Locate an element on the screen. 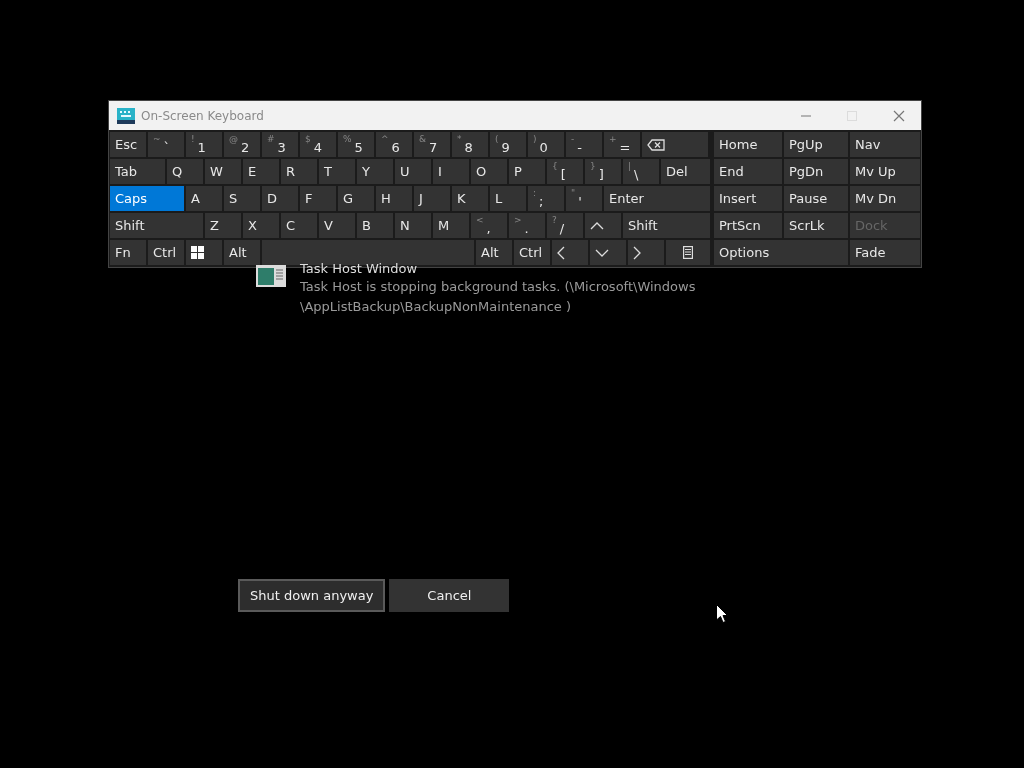 Image resolution: width=1024 pixels, height=768 pixels. key: PrtScn is located at coordinates (748, 225).